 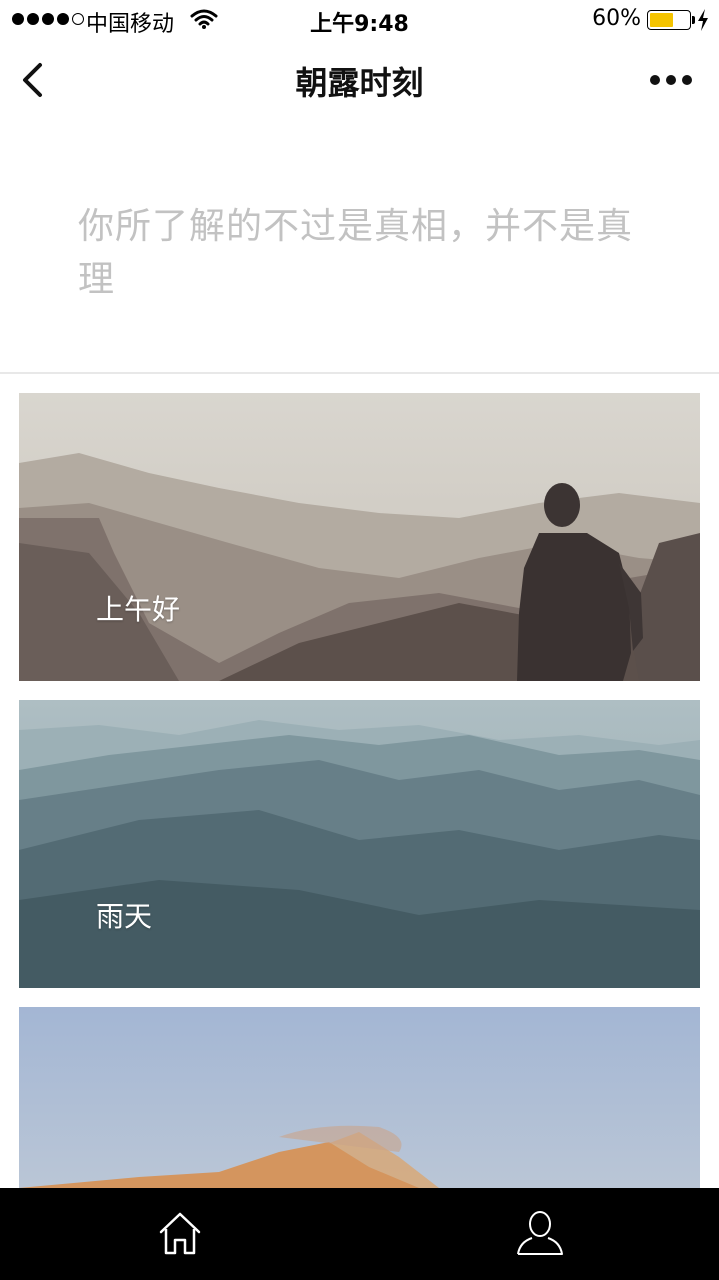 I want to click on navigation-bar: 朝露时刻, so click(x=359, y=82).